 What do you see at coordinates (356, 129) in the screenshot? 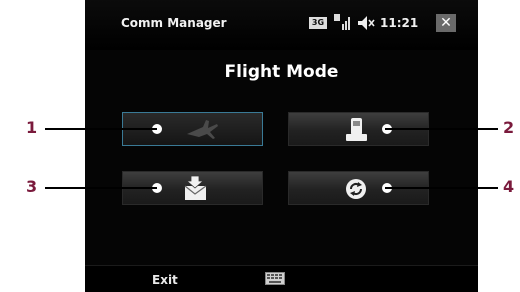
I see `phone-icon` at bounding box center [356, 129].